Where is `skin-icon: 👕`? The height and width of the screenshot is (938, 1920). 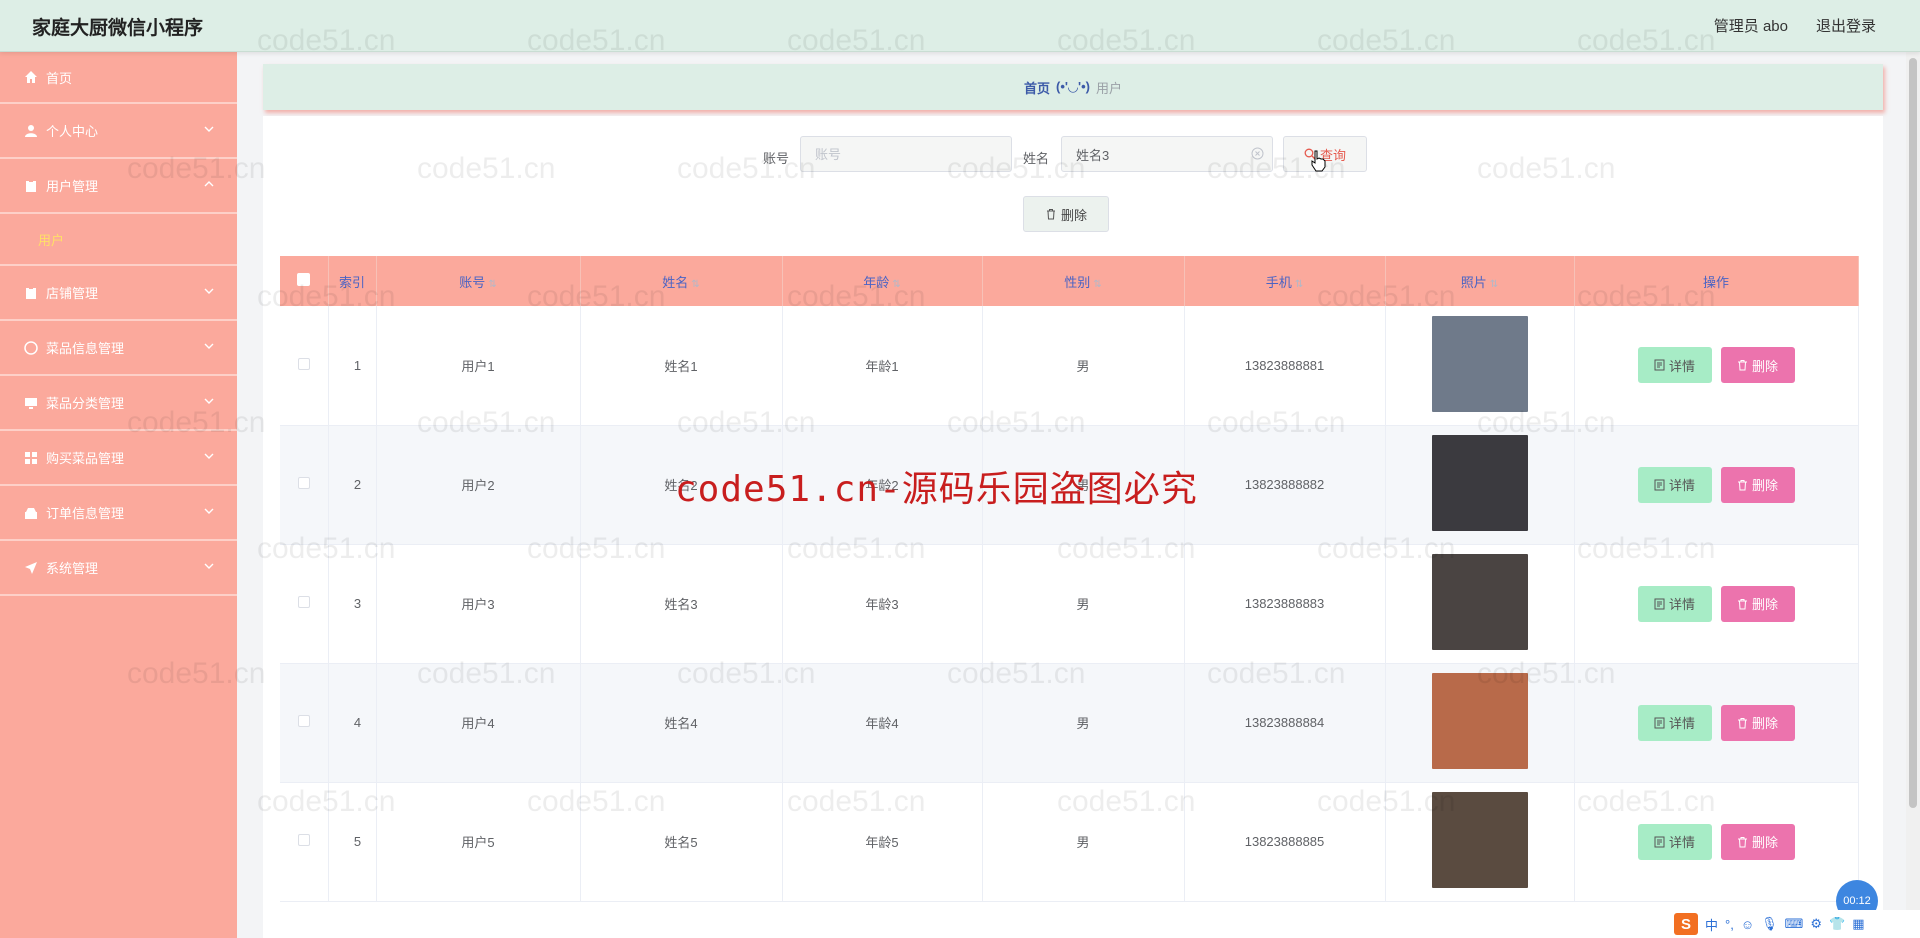
skin-icon: 👕 is located at coordinates (1837, 924).